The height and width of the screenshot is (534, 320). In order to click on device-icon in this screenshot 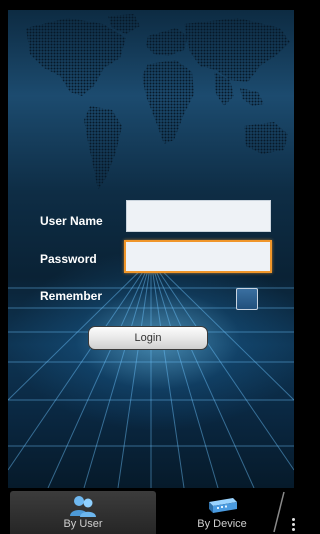, I will do `click(223, 505)`.